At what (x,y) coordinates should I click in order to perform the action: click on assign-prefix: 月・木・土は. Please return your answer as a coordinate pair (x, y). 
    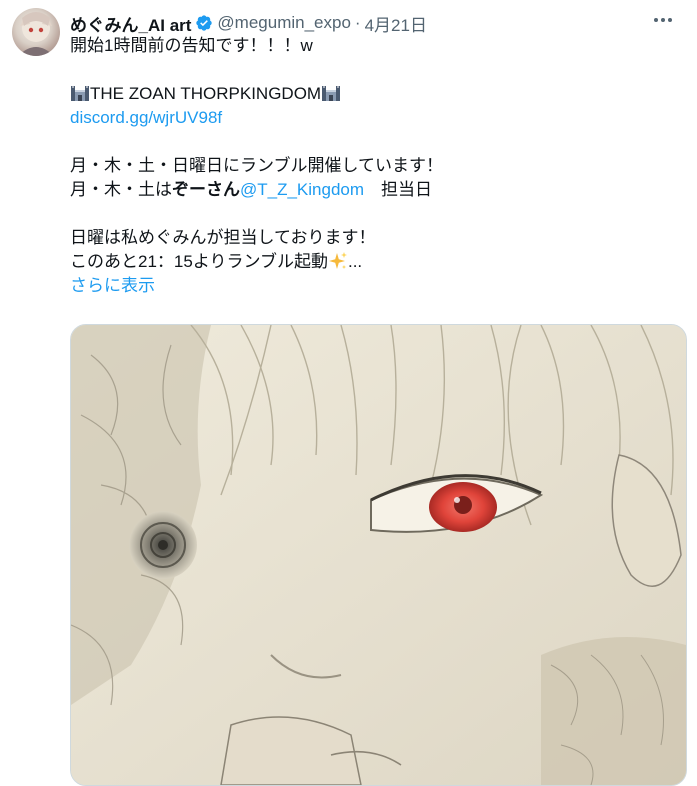
    Looking at the image, I should click on (121, 189).